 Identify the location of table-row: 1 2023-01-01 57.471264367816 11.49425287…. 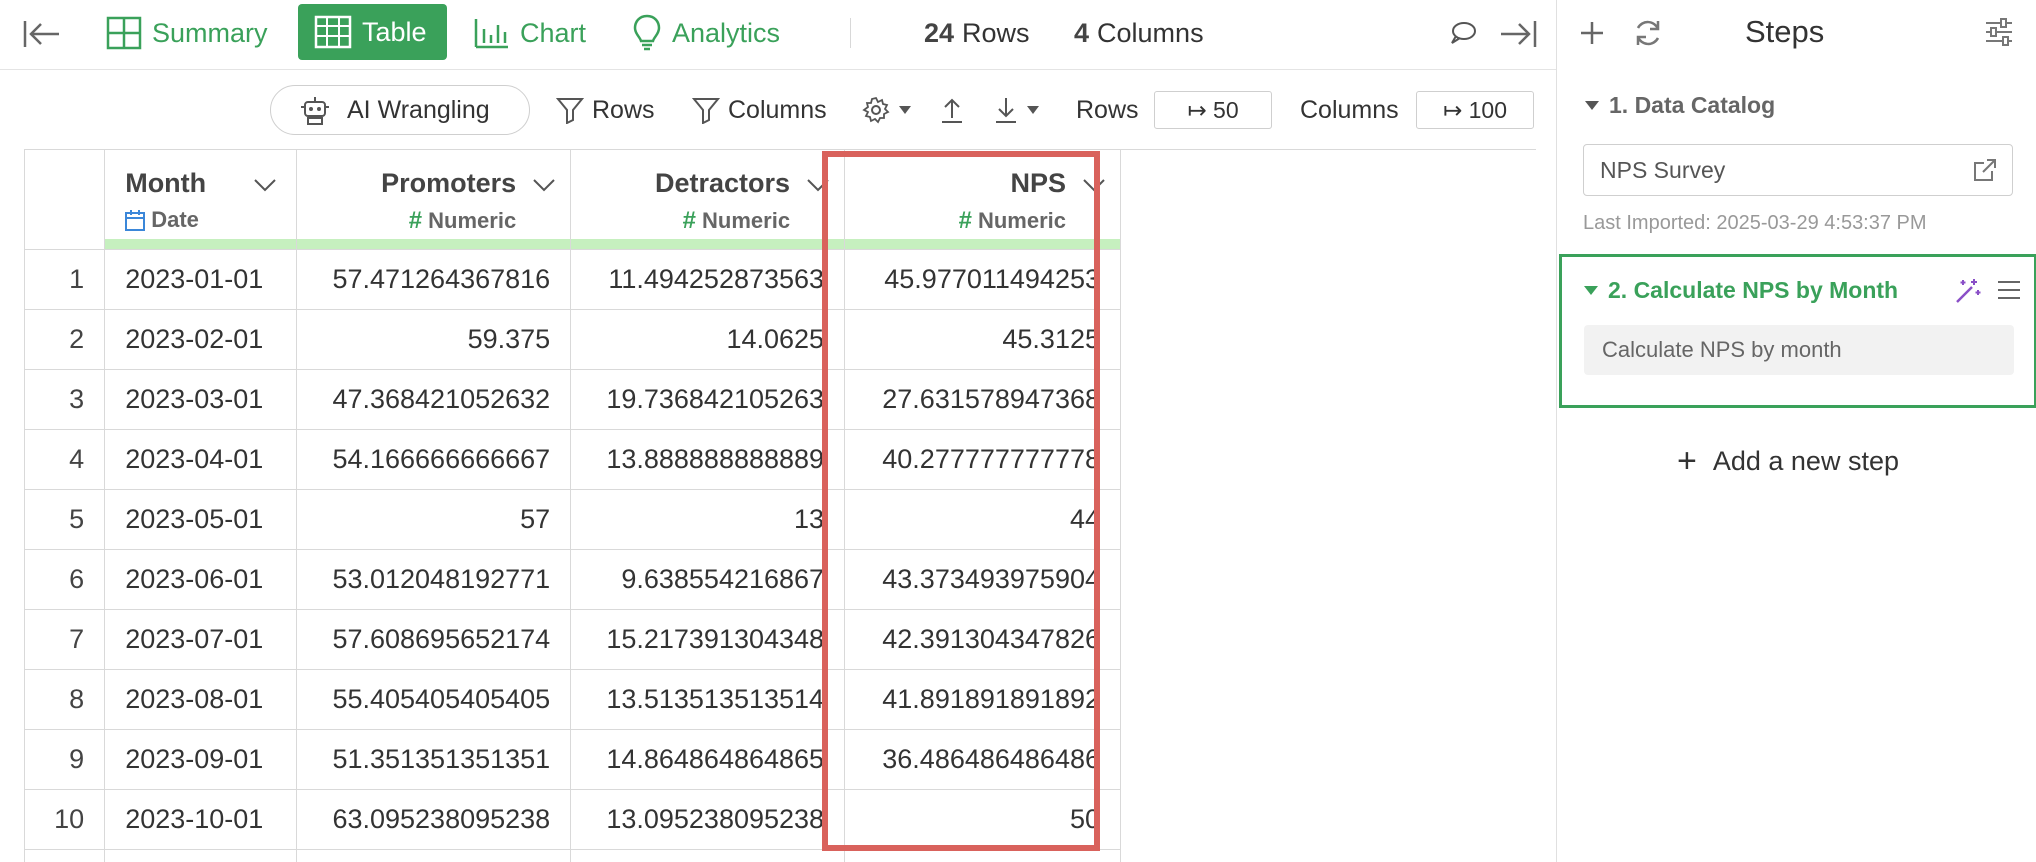
(573, 279).